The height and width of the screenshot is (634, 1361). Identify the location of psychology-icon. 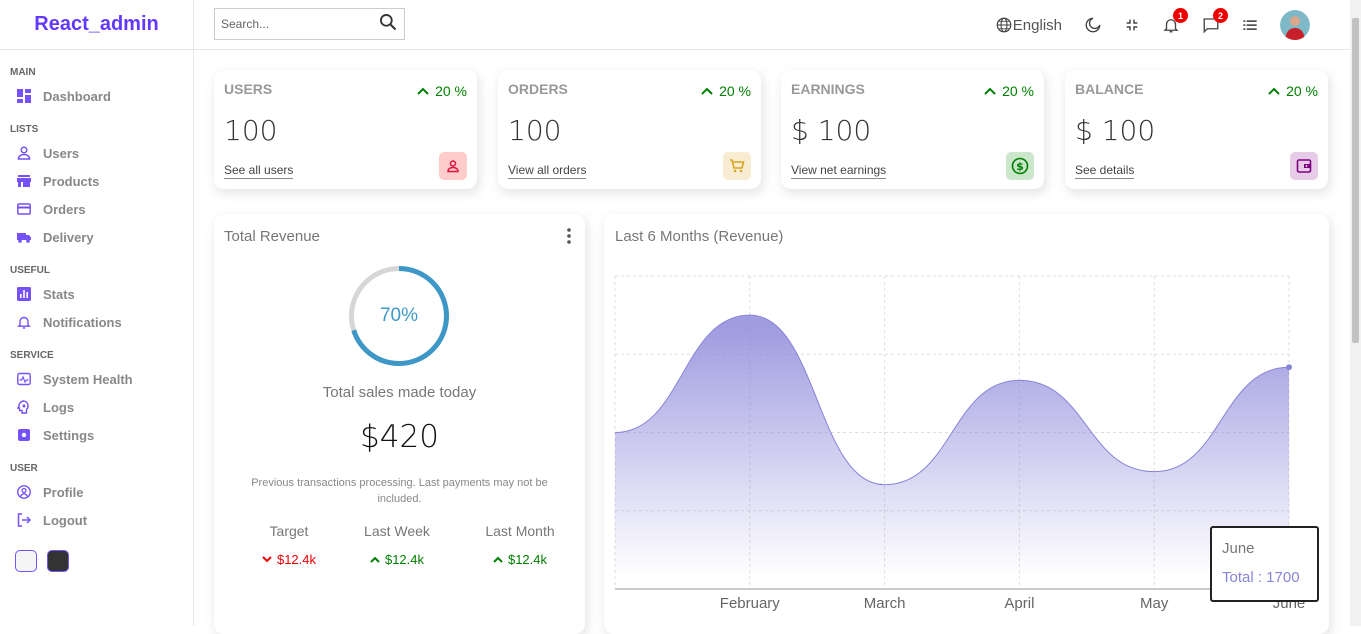
(24, 407).